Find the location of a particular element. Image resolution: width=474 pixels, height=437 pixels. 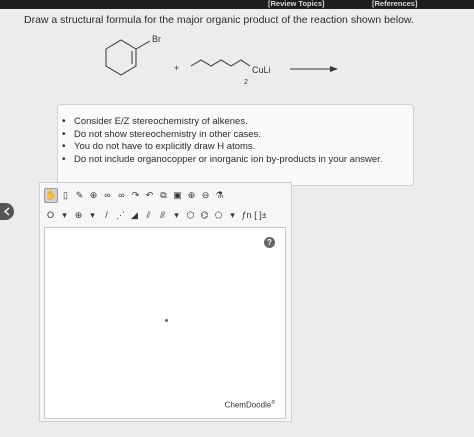

reaction-scheme: Br + CuLi 2 is located at coordinates (221, 60).